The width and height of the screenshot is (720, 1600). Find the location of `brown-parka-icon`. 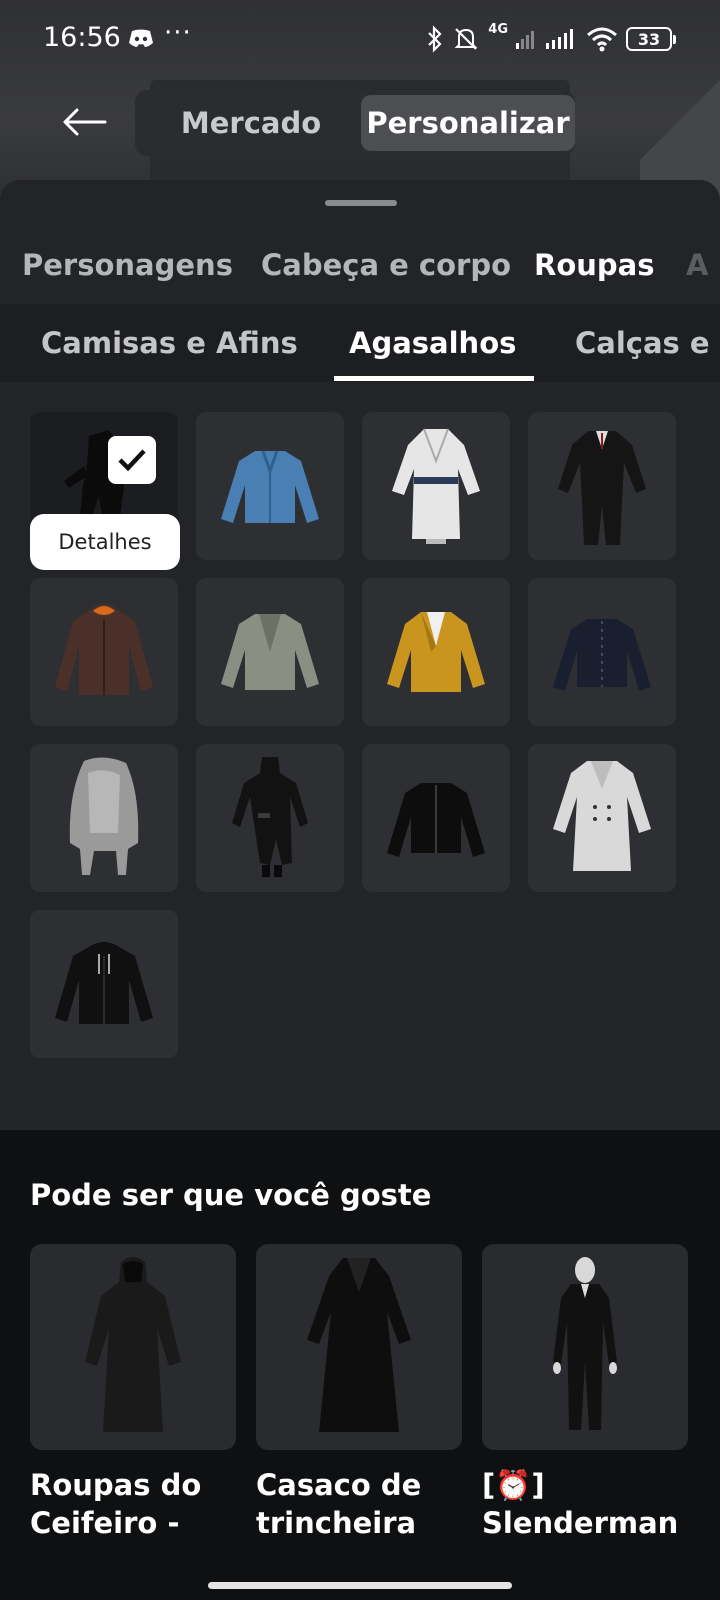

brown-parka-icon is located at coordinates (104, 649).